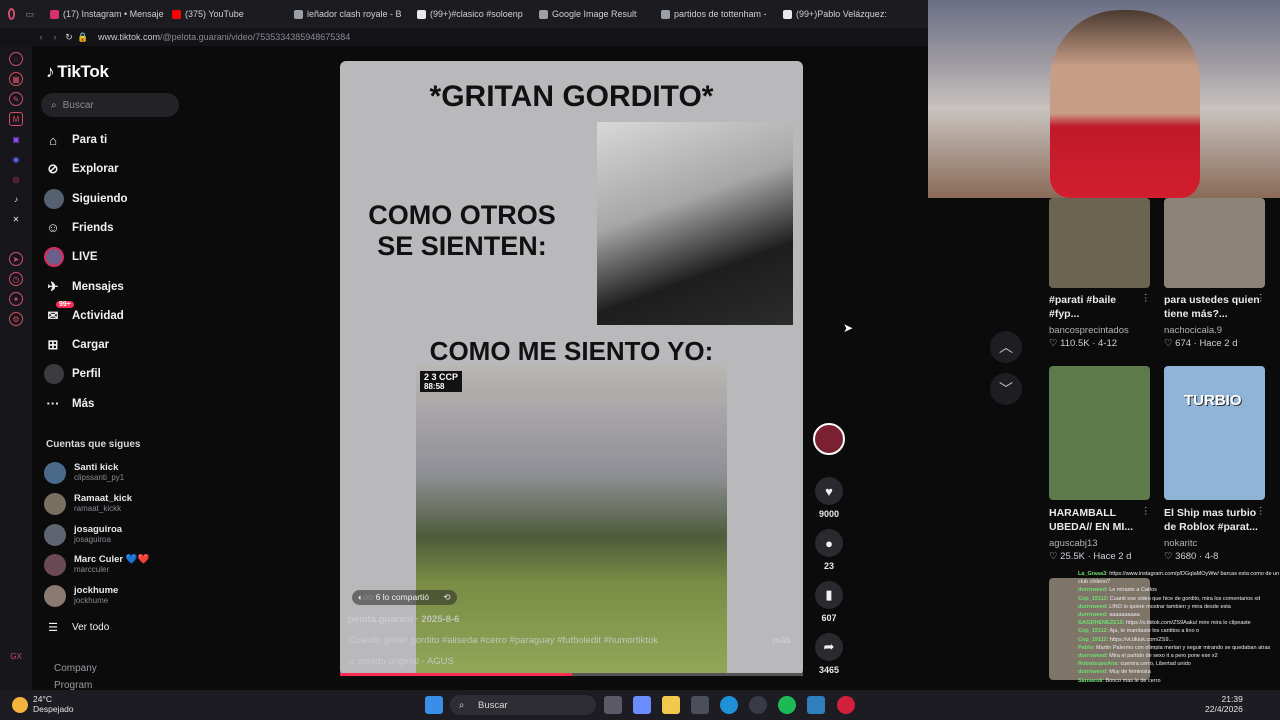 This screenshot has height=720, width=1280. I want to click on next-video-button: ﹀, so click(1006, 389).